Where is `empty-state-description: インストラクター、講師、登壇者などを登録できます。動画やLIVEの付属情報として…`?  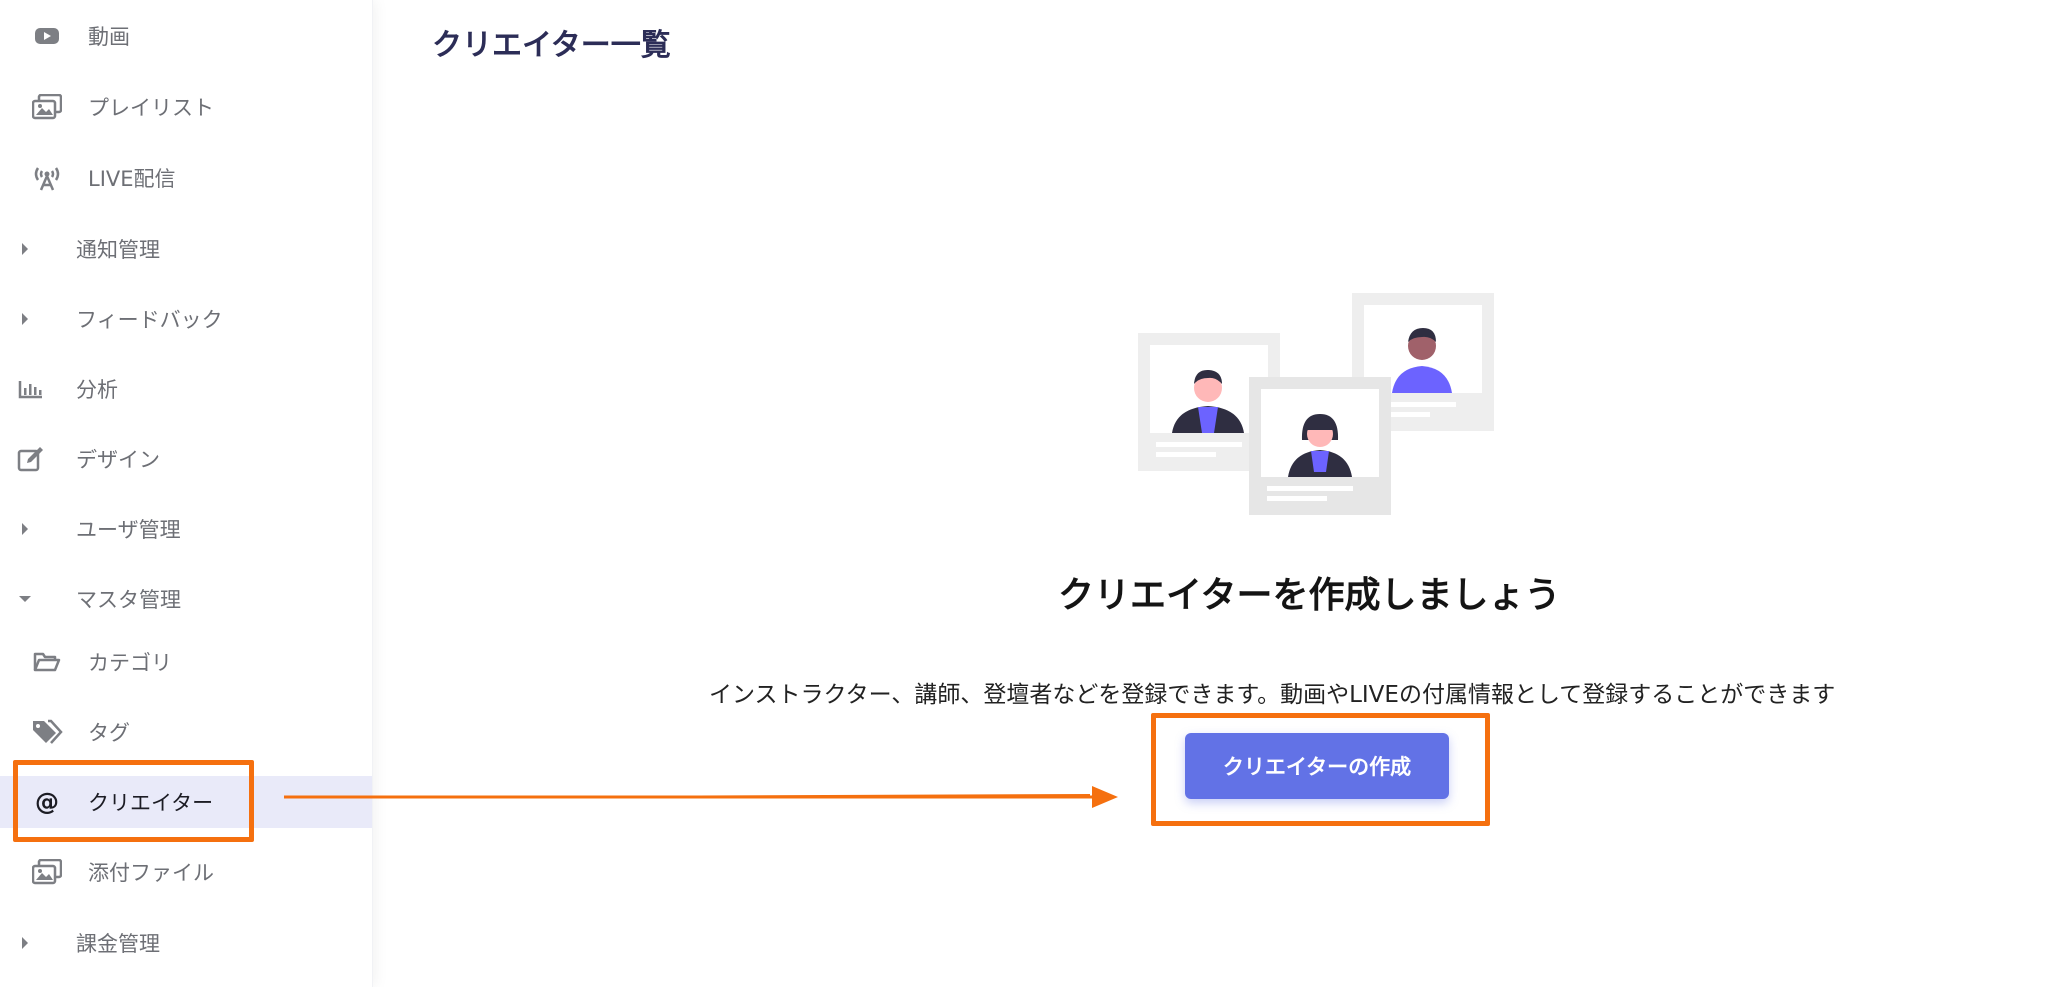
empty-state-description: インストラクター、講師、登壇者などを登録できます。動画やLIVEの付属情報として… is located at coordinates (1272, 695).